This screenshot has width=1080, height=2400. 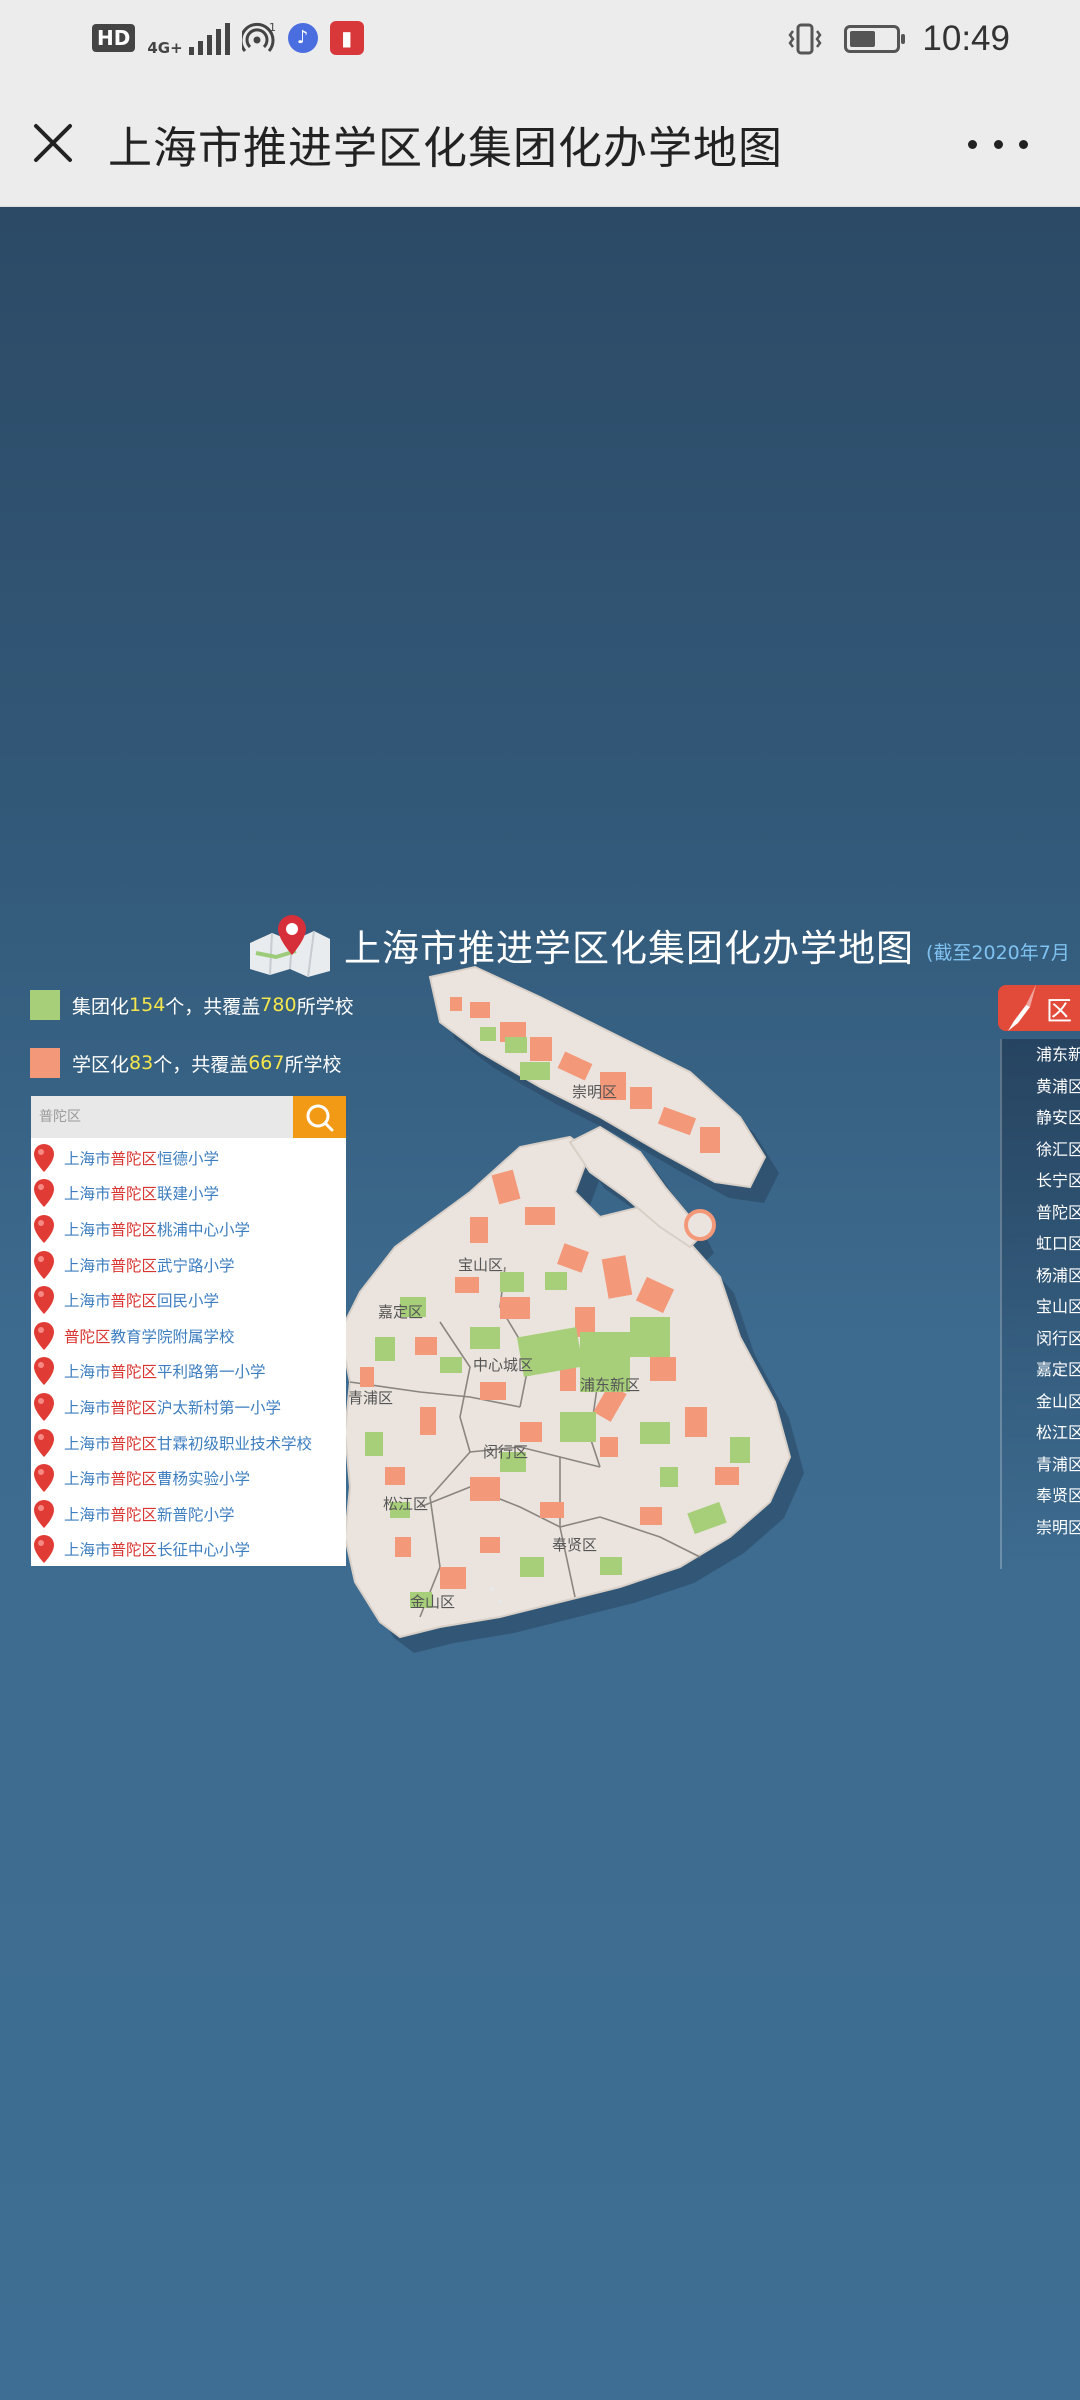 I want to click on title-bar: 上海市推进学区化集团化办学地图, so click(x=540, y=142).